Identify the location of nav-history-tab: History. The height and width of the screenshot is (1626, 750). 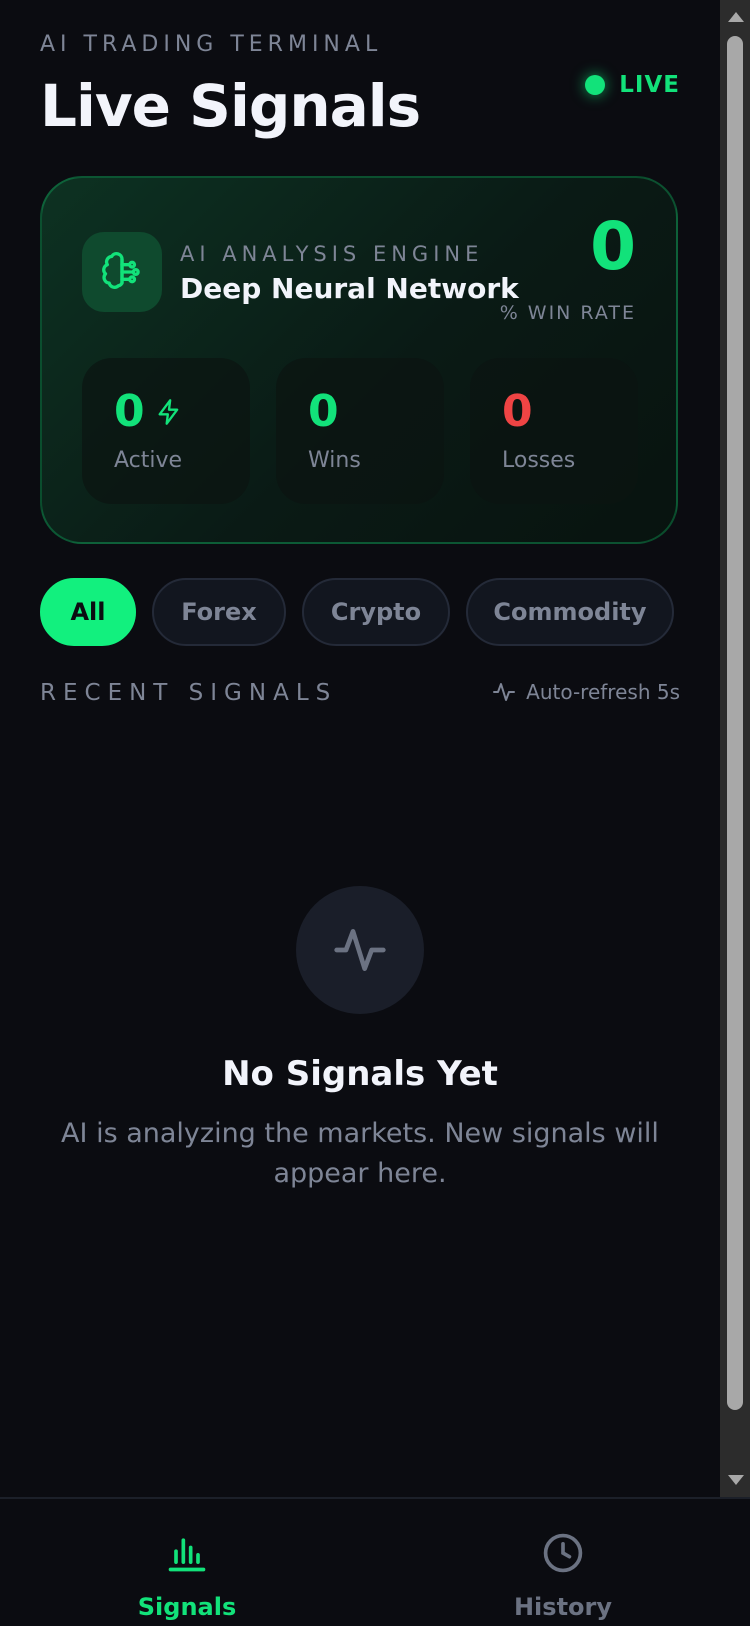
(563, 1576).